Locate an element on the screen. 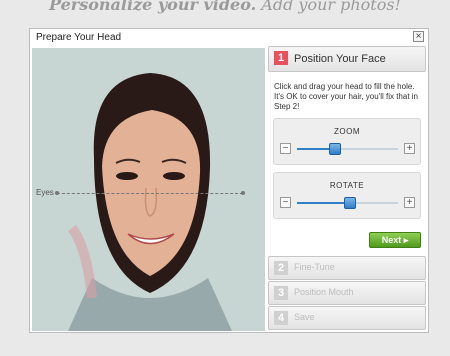 The width and height of the screenshot is (450, 356). step-number: 3 is located at coordinates (281, 293).